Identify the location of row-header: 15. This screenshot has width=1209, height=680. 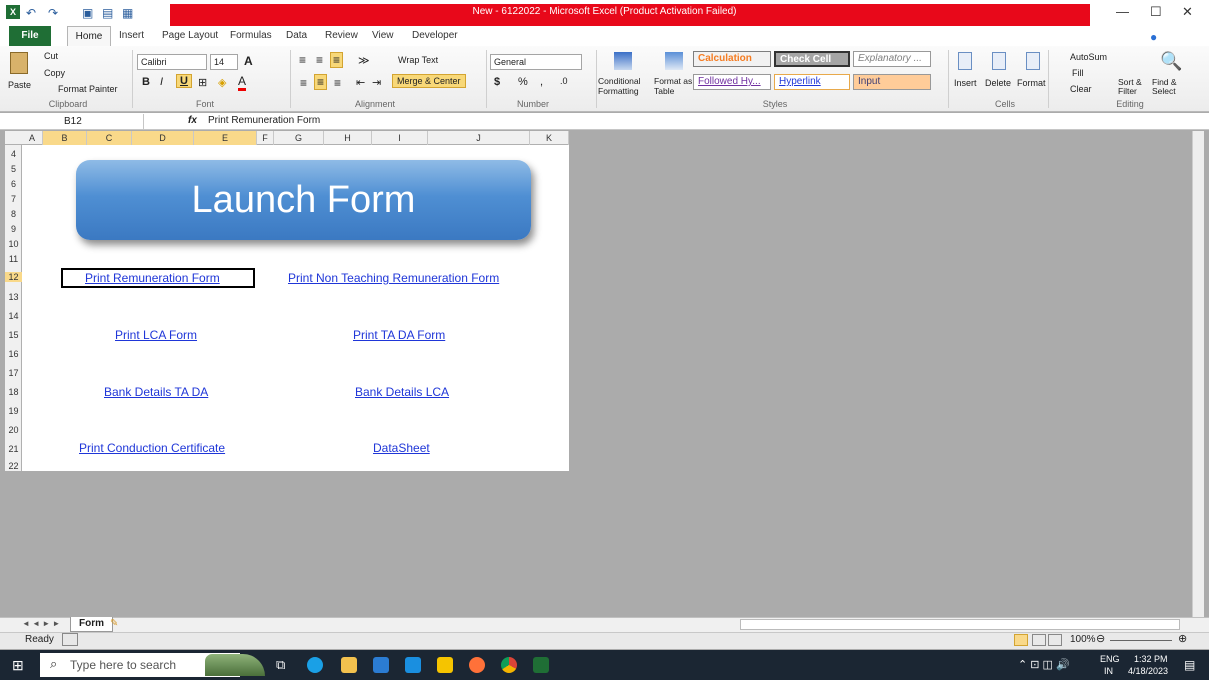
(13, 335).